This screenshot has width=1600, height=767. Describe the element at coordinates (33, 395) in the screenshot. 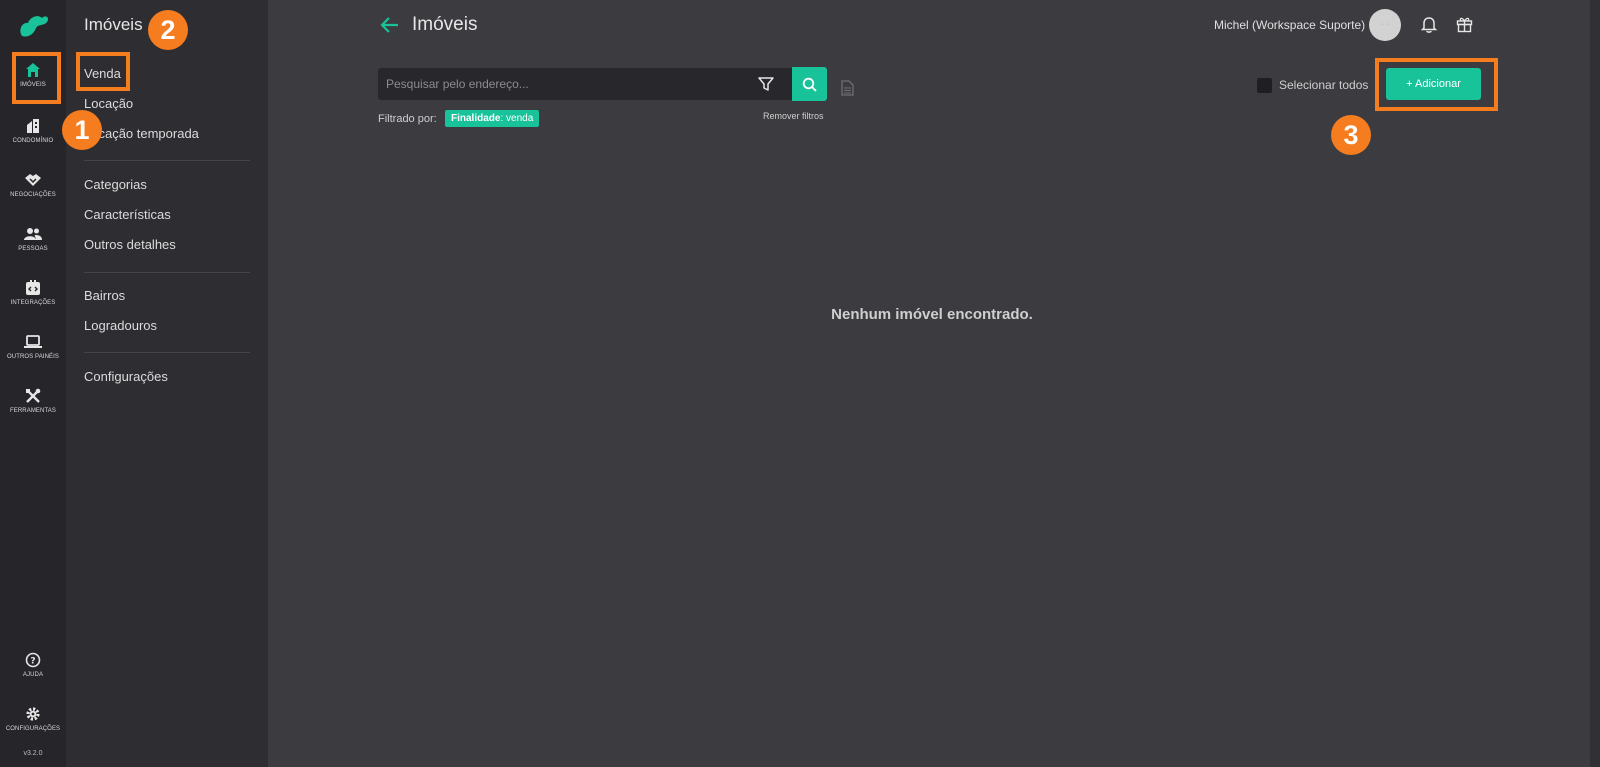

I see `tools-icon` at that location.